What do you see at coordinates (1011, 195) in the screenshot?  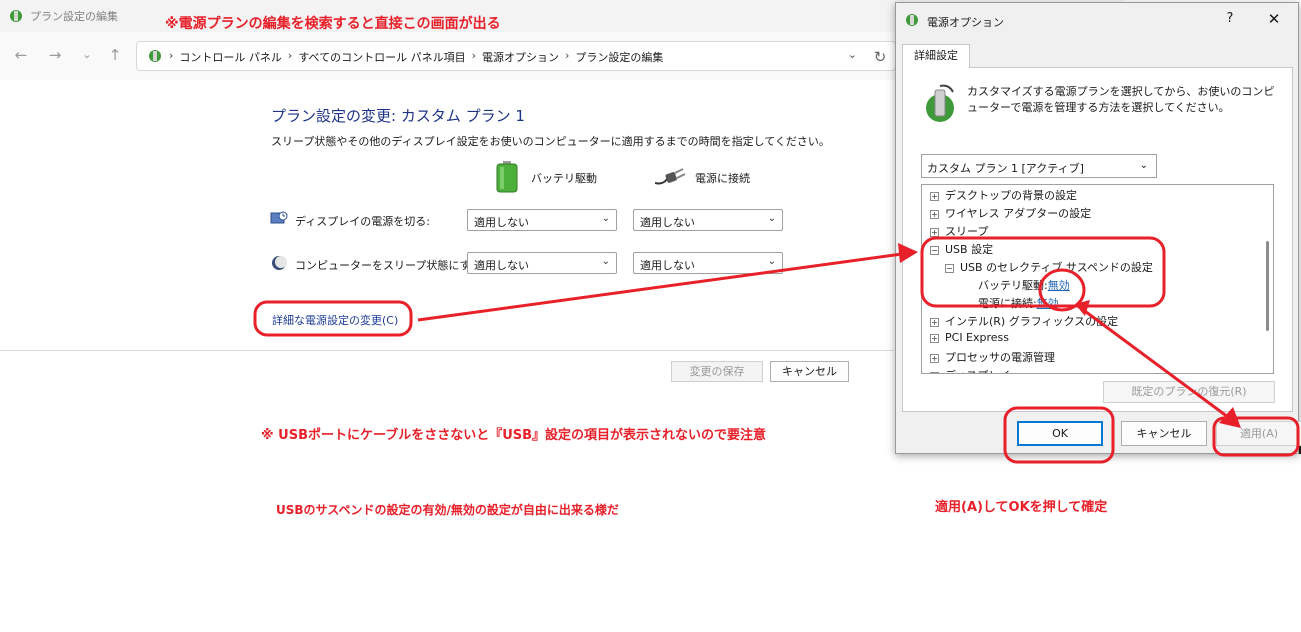 I see `tree-item-label: デスクトップの背景の設定` at bounding box center [1011, 195].